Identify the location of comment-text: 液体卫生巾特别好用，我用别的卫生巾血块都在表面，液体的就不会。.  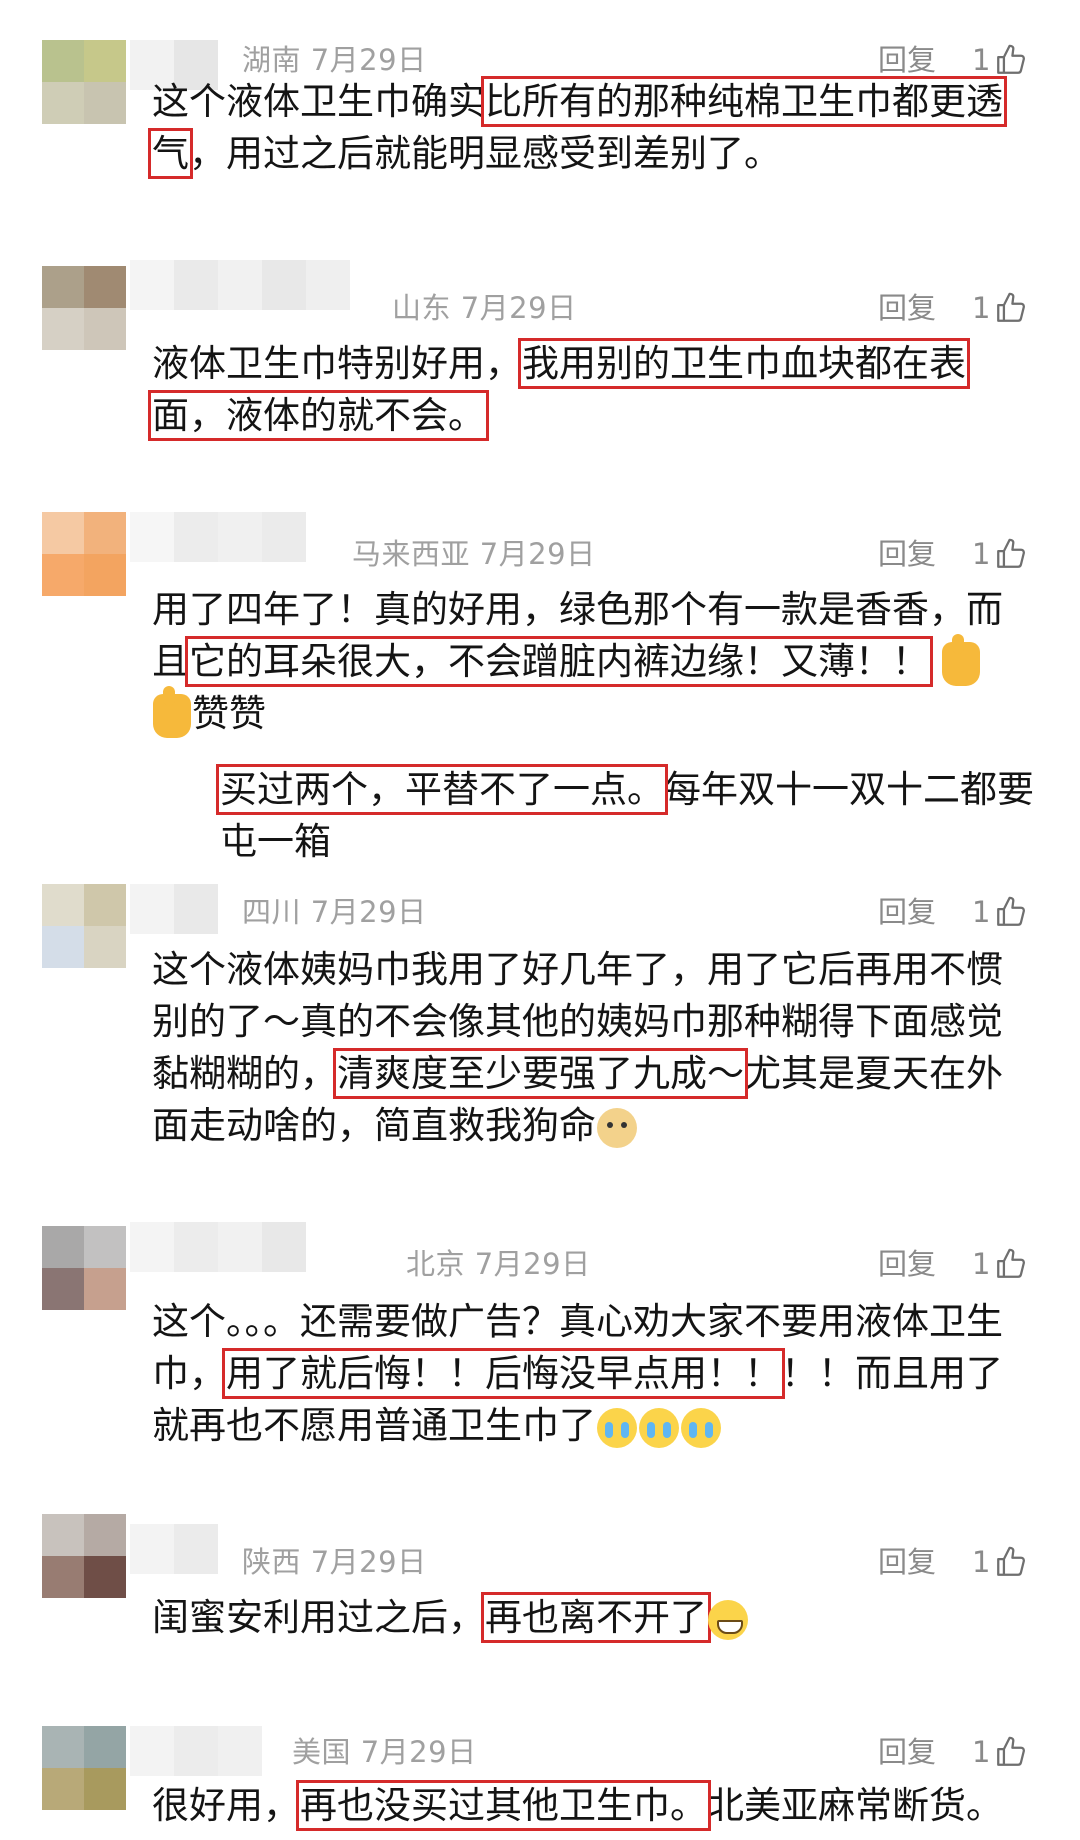
(590, 390).